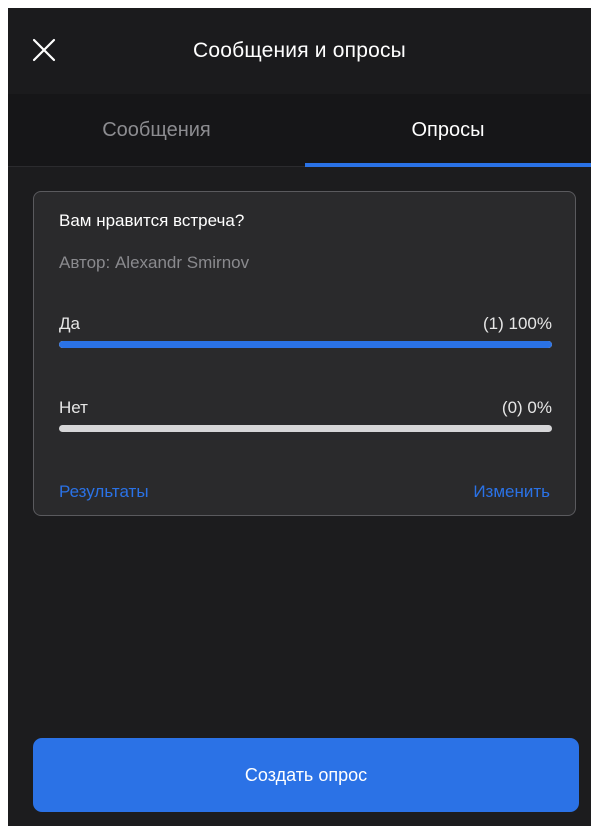 This screenshot has height=826, width=591. I want to click on tab-messages: Сообщения, so click(156, 130).